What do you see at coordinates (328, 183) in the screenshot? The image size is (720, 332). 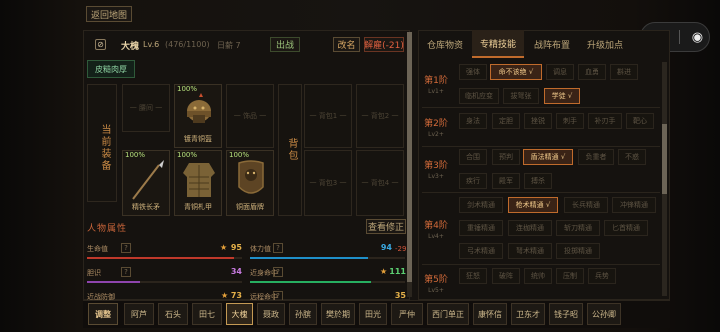 I see `bag-slot-3: 一 背包3 一` at bounding box center [328, 183].